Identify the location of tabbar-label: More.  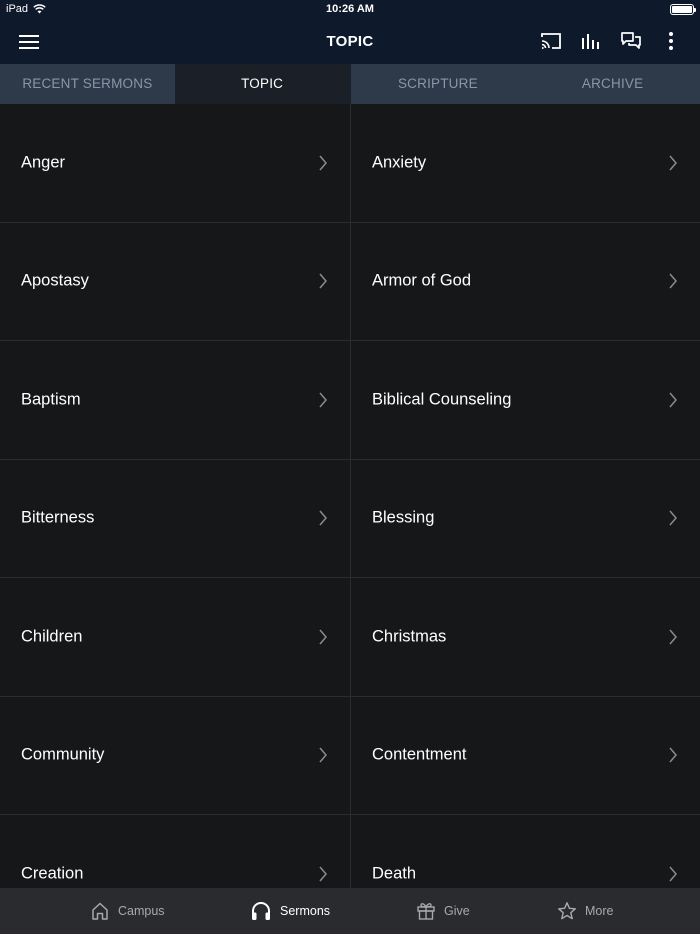
(599, 911).